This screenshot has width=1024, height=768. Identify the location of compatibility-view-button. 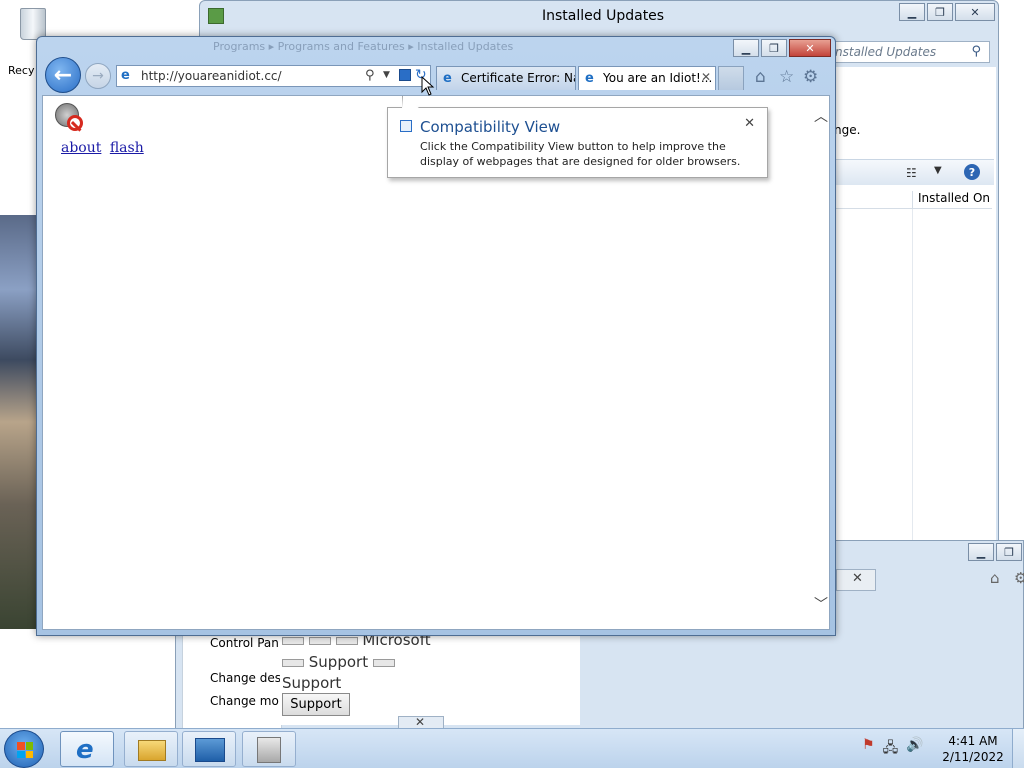
(405, 75).